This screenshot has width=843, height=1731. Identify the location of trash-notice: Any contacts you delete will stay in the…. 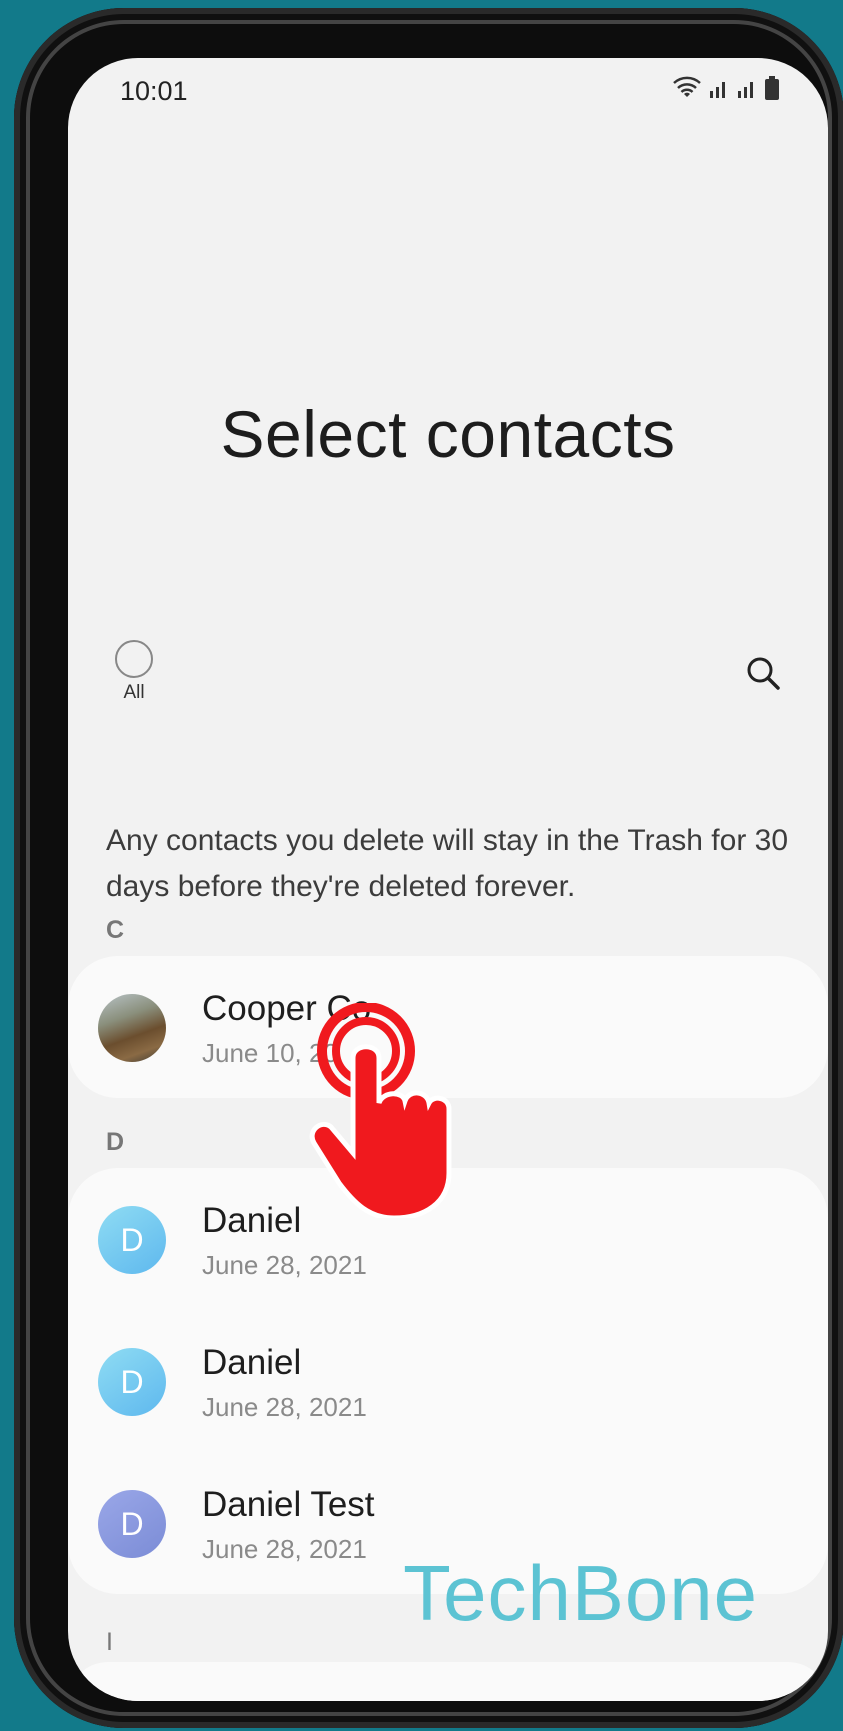
(447, 863).